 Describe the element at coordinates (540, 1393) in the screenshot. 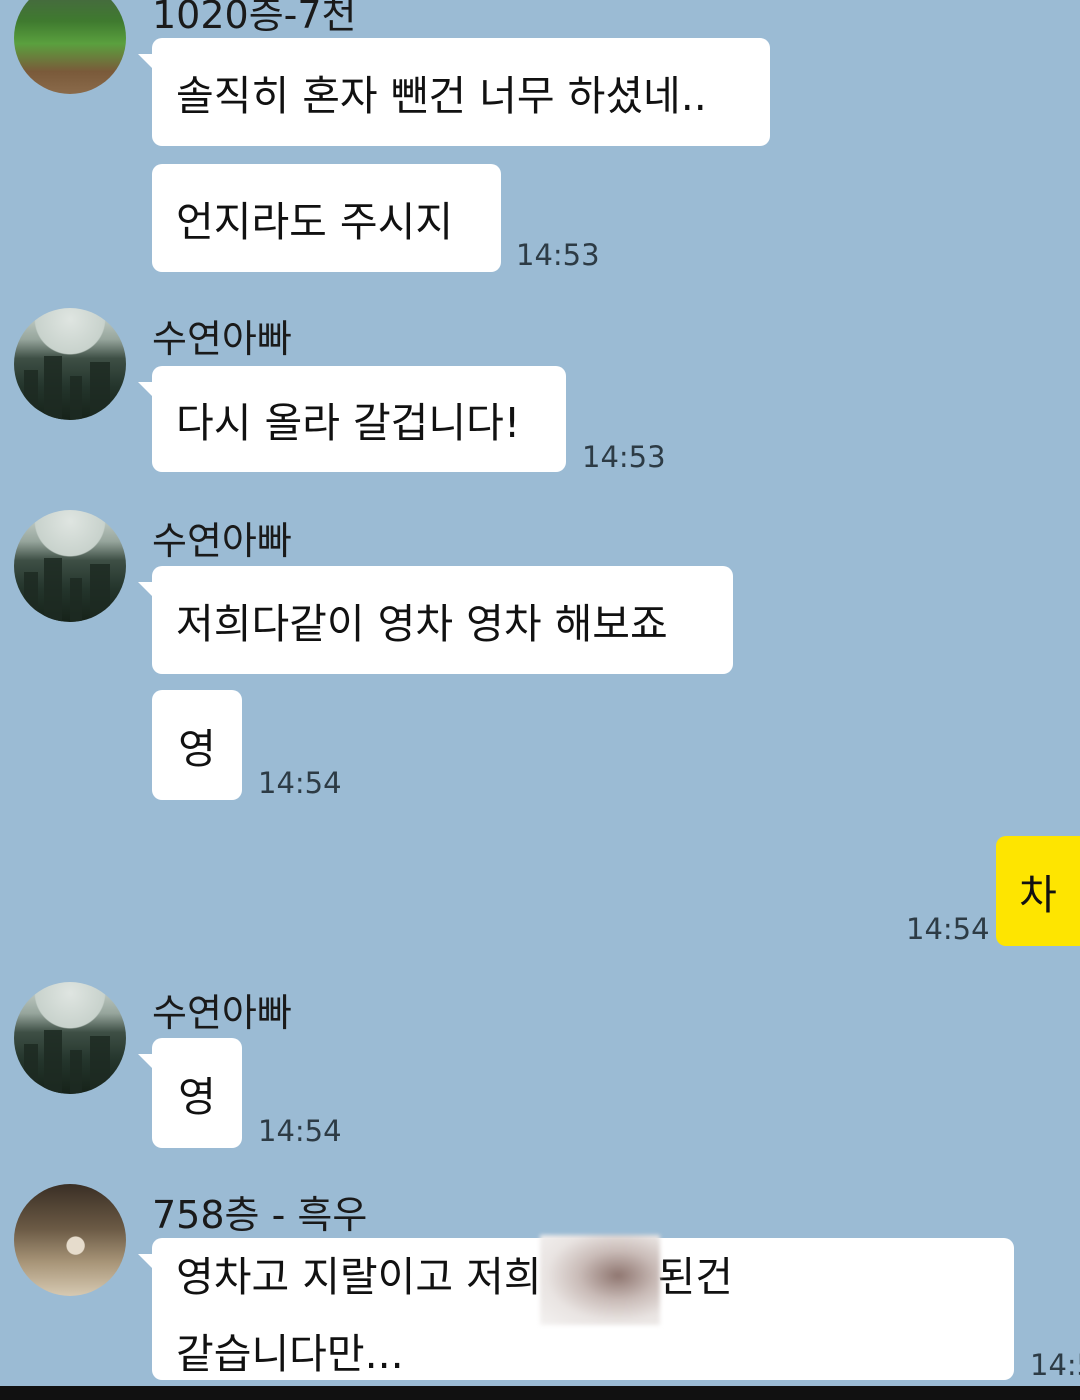

I see `bottom-bar` at that location.